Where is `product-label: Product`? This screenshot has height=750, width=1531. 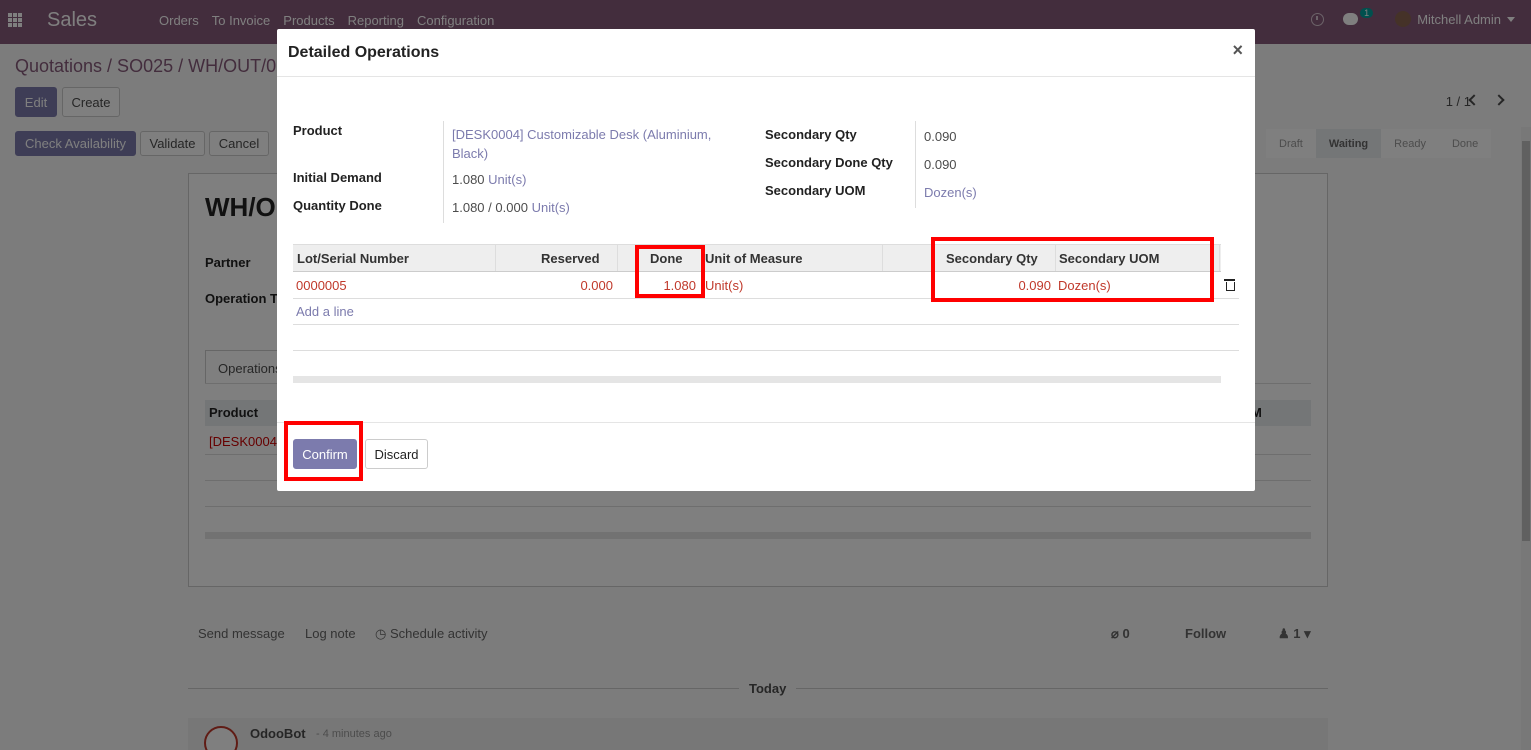
product-label: Product is located at coordinates (318, 130).